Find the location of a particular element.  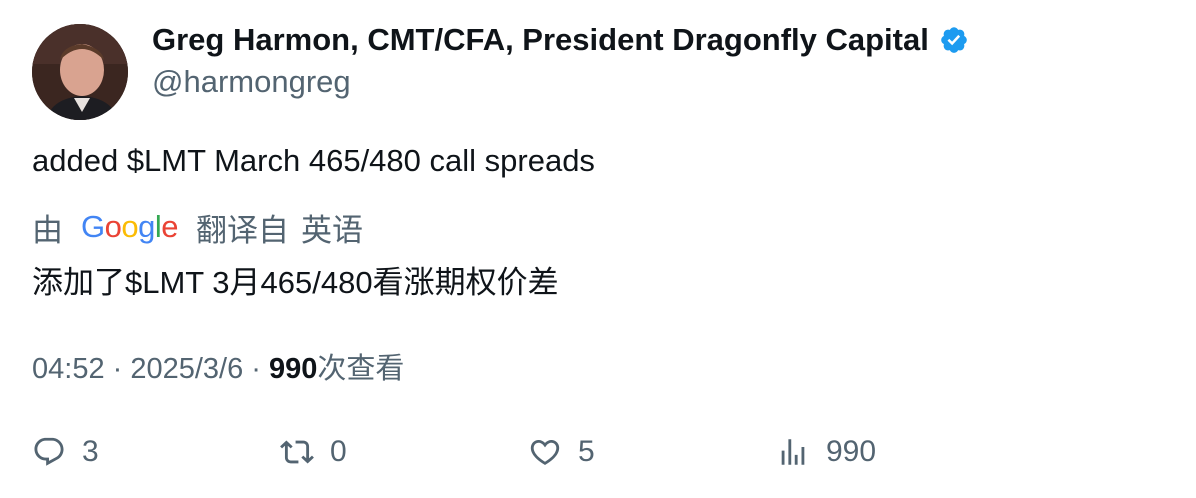

translation-source-language: 英语 is located at coordinates (332, 230).